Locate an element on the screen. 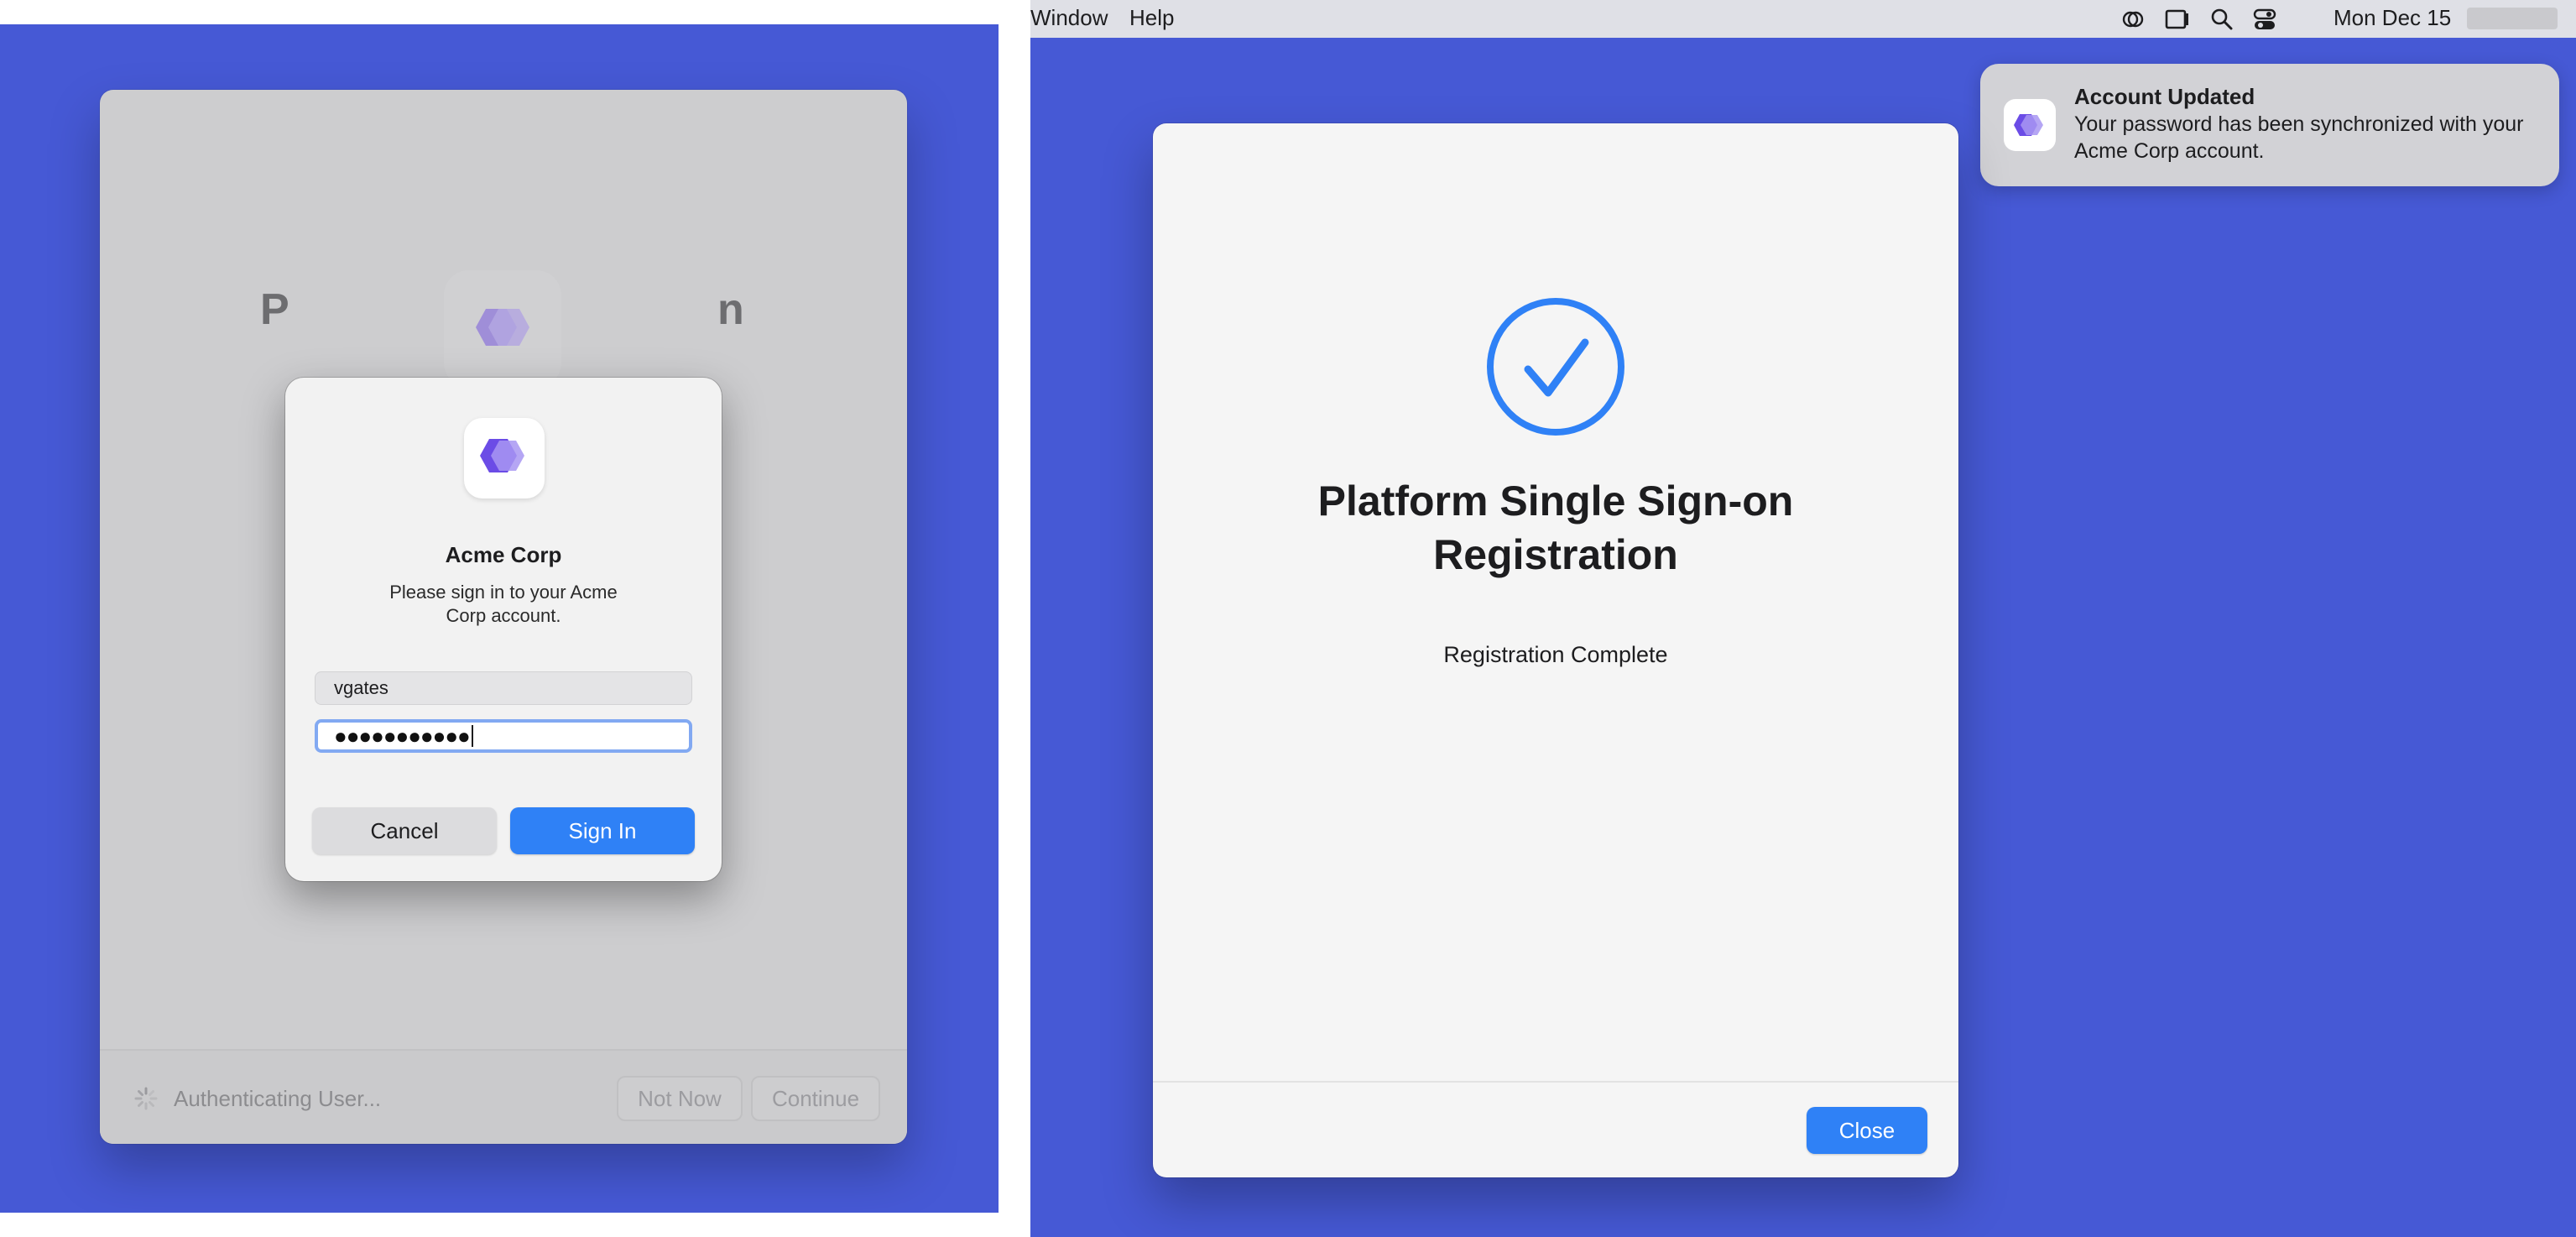 The image size is (2576, 1237). notification-title: Account Updated is located at coordinates (2164, 96).